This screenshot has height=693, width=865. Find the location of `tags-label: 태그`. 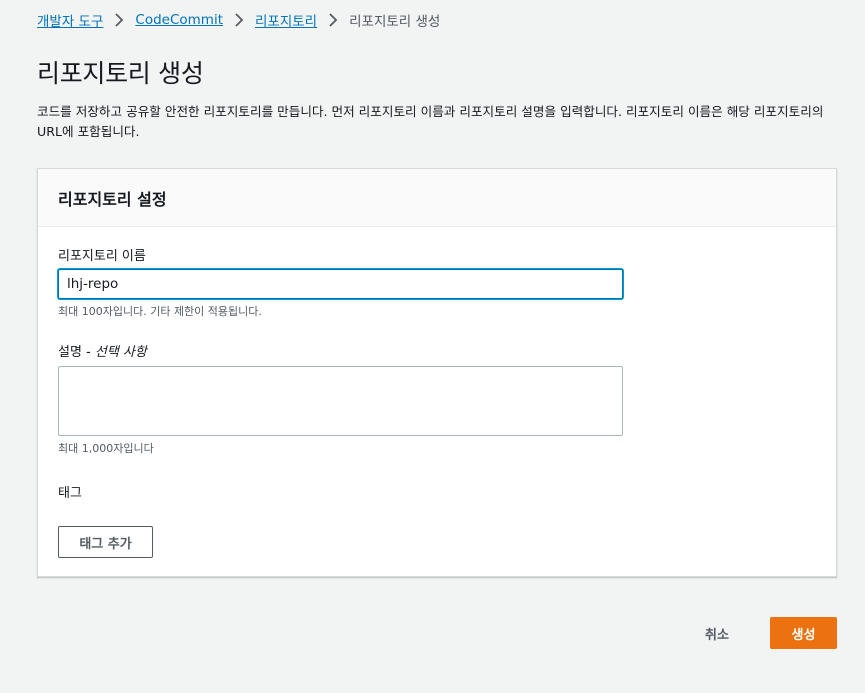

tags-label: 태그 is located at coordinates (70, 493).